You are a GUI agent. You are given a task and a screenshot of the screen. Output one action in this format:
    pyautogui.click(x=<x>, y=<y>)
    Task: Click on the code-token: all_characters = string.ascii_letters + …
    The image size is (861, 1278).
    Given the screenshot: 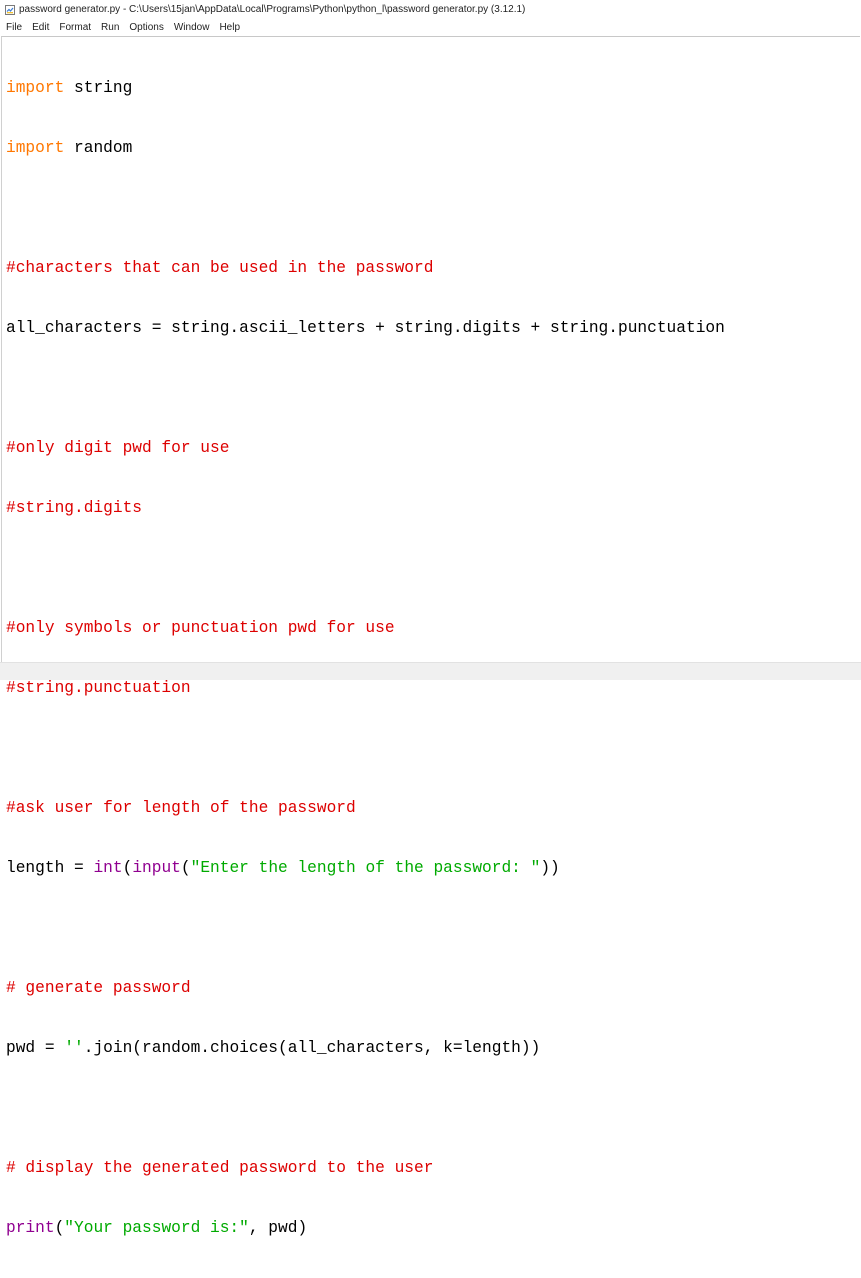 What is the action you would take?
    pyautogui.click(x=365, y=328)
    